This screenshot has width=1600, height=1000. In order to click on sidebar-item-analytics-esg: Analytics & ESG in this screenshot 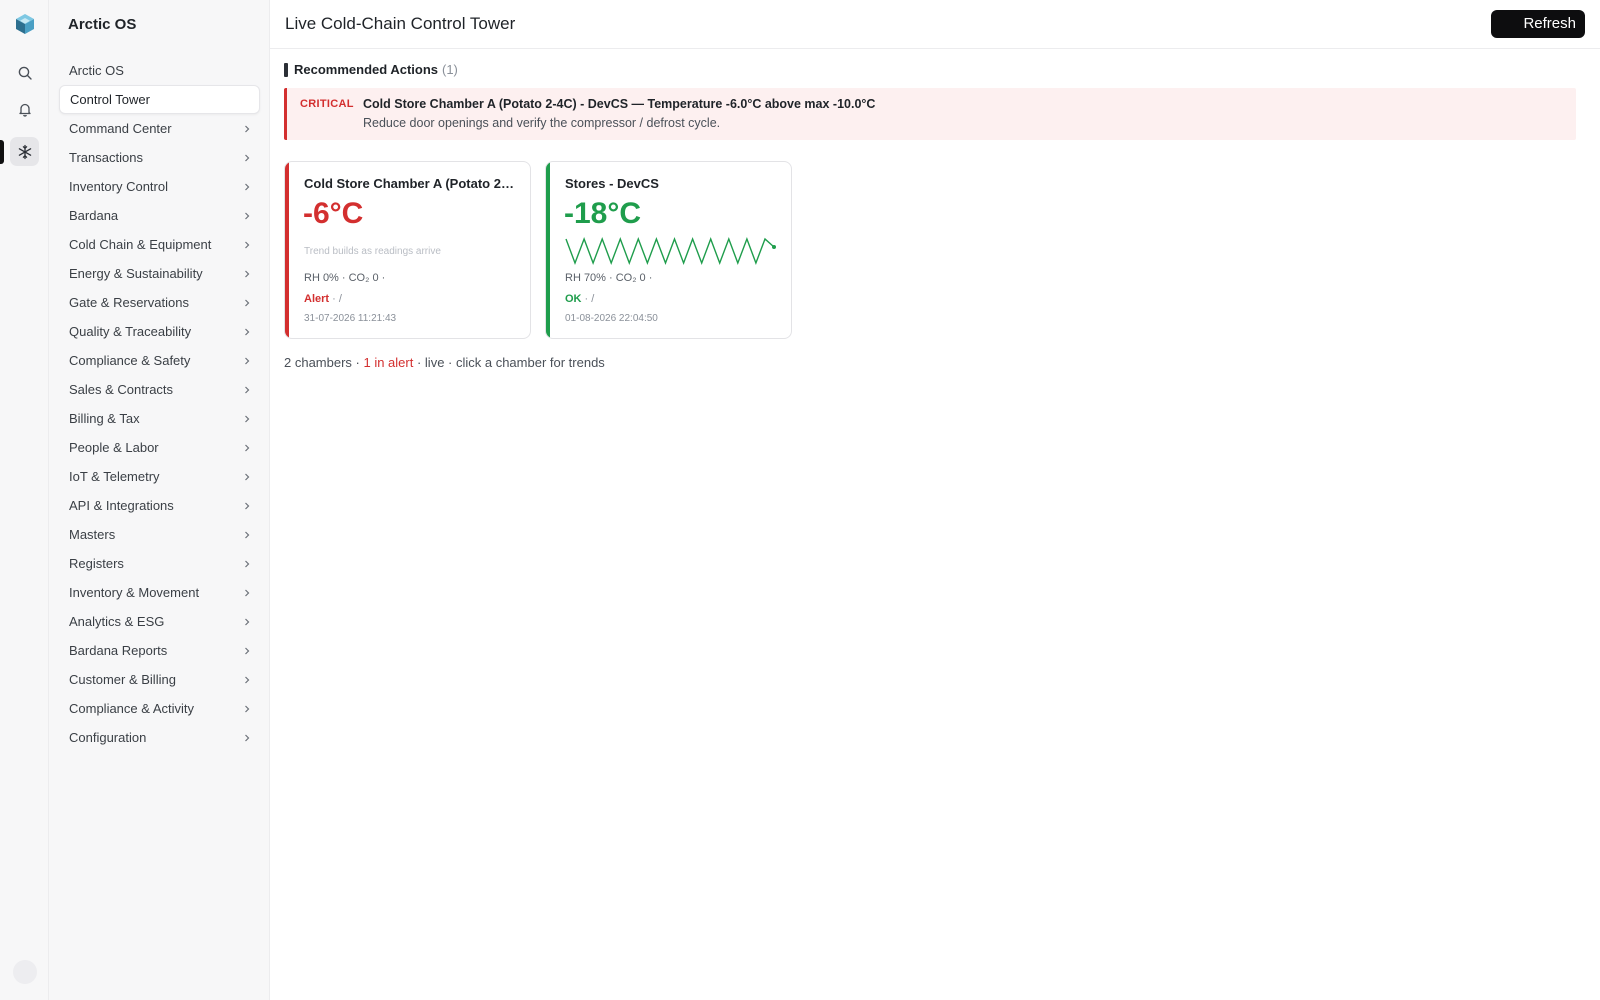, I will do `click(159, 621)`.